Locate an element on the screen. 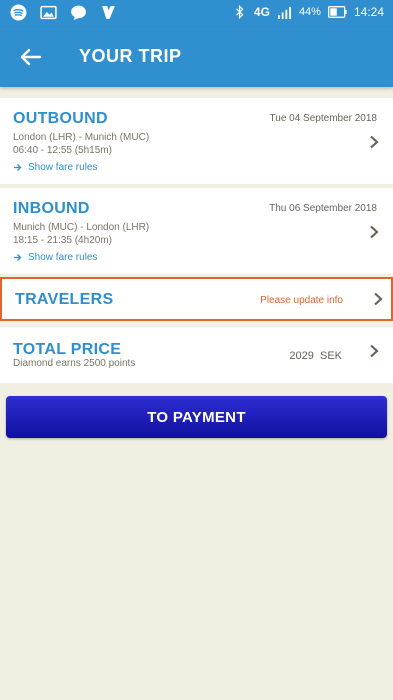 Image resolution: width=393 pixels, height=700 pixels. travelers-status: Please update info is located at coordinates (301, 300).